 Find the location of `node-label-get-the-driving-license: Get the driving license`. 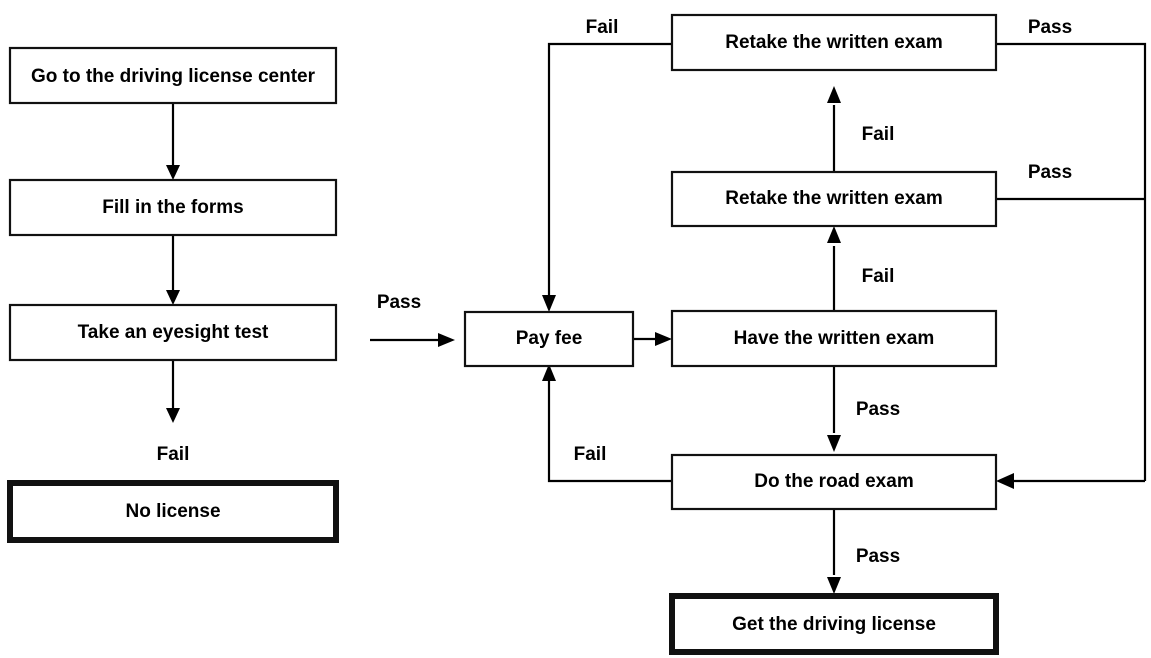

node-label-get-the-driving-license: Get the driving license is located at coordinates (834, 624).